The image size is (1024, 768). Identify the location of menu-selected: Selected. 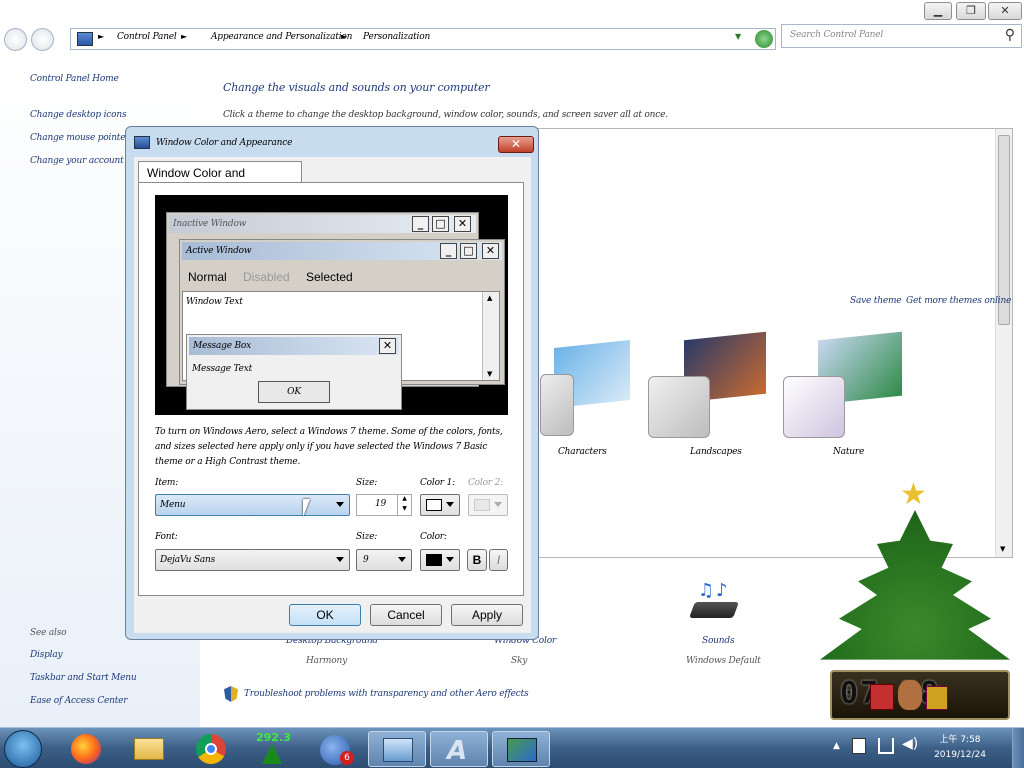
(329, 277).